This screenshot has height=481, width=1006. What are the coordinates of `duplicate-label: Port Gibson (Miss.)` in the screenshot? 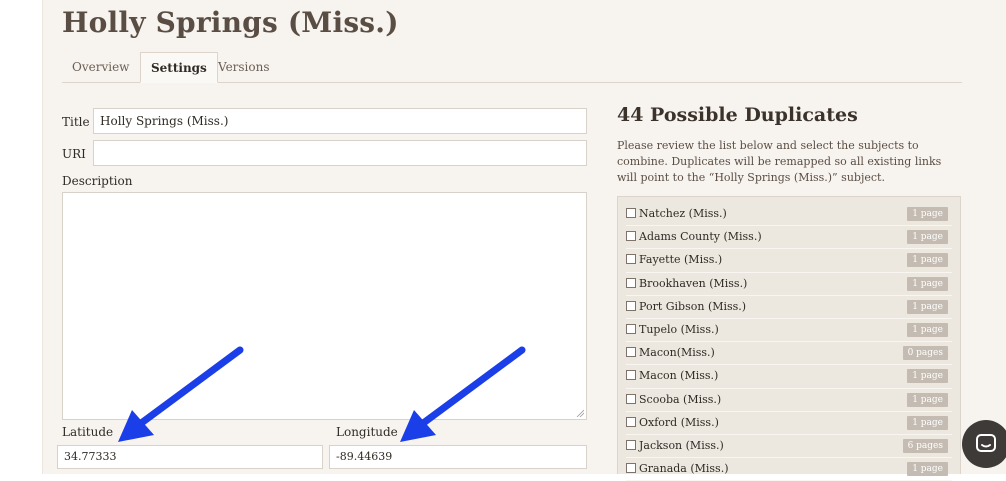 It's located at (693, 306).